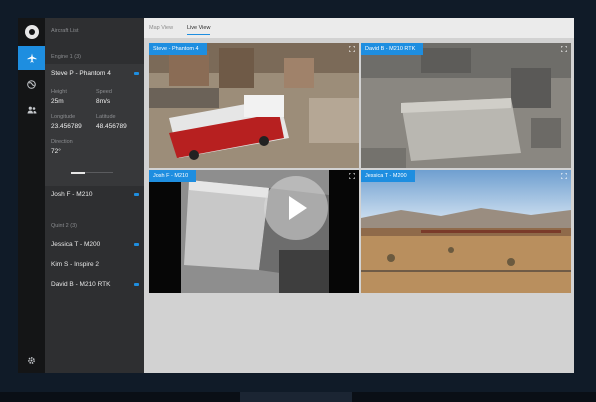 The width and height of the screenshot is (596, 402). I want to click on video-feed: Steve - Phantom 4, so click(254, 105).